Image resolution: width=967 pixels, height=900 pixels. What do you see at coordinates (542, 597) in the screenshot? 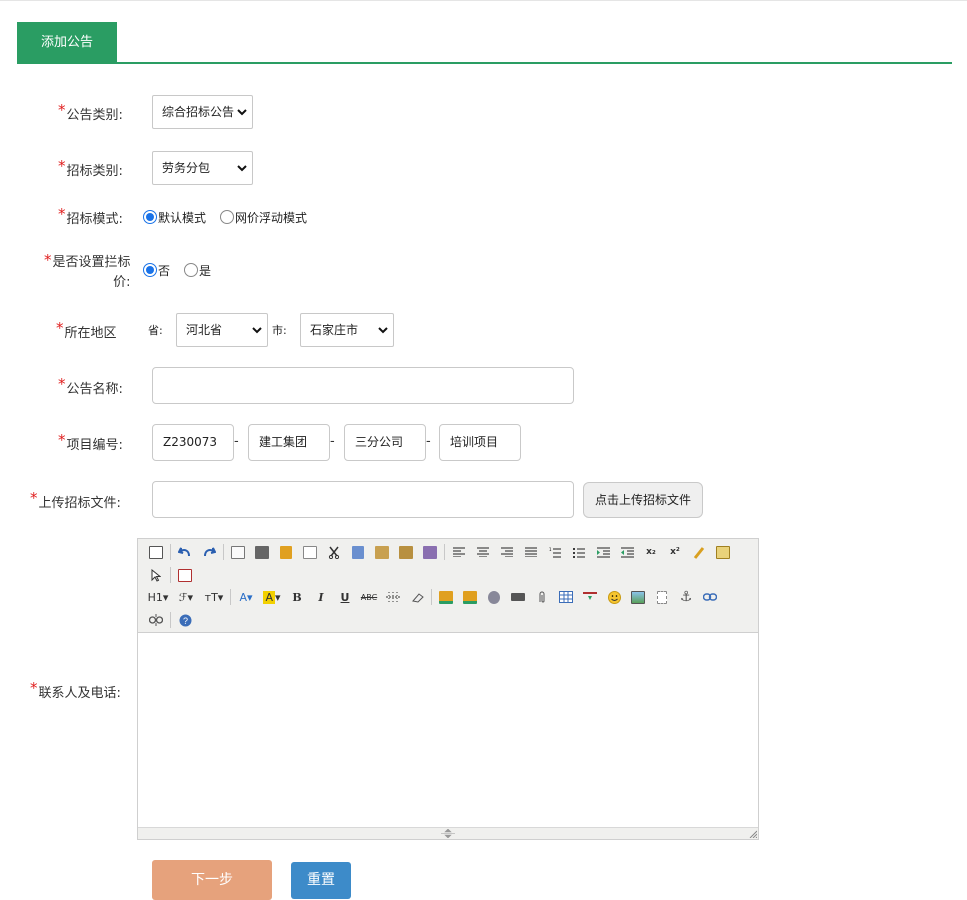
I see `paperclip-icon` at bounding box center [542, 597].